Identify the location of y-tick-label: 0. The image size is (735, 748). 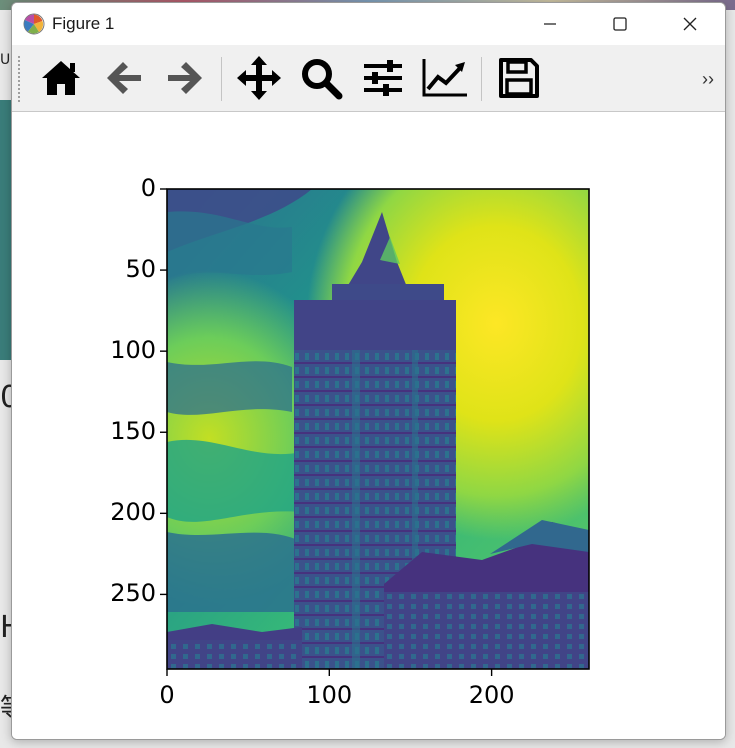
(148, 188).